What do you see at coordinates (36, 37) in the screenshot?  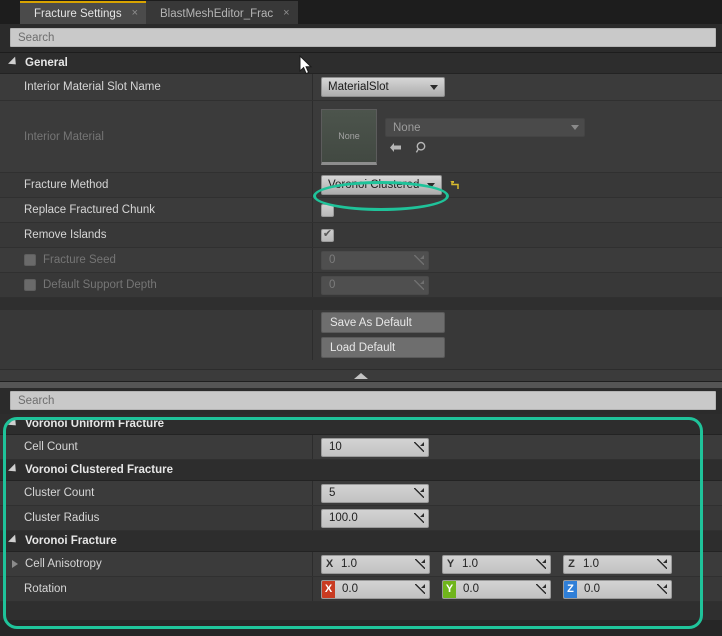 I see `search-placeholder: Search` at bounding box center [36, 37].